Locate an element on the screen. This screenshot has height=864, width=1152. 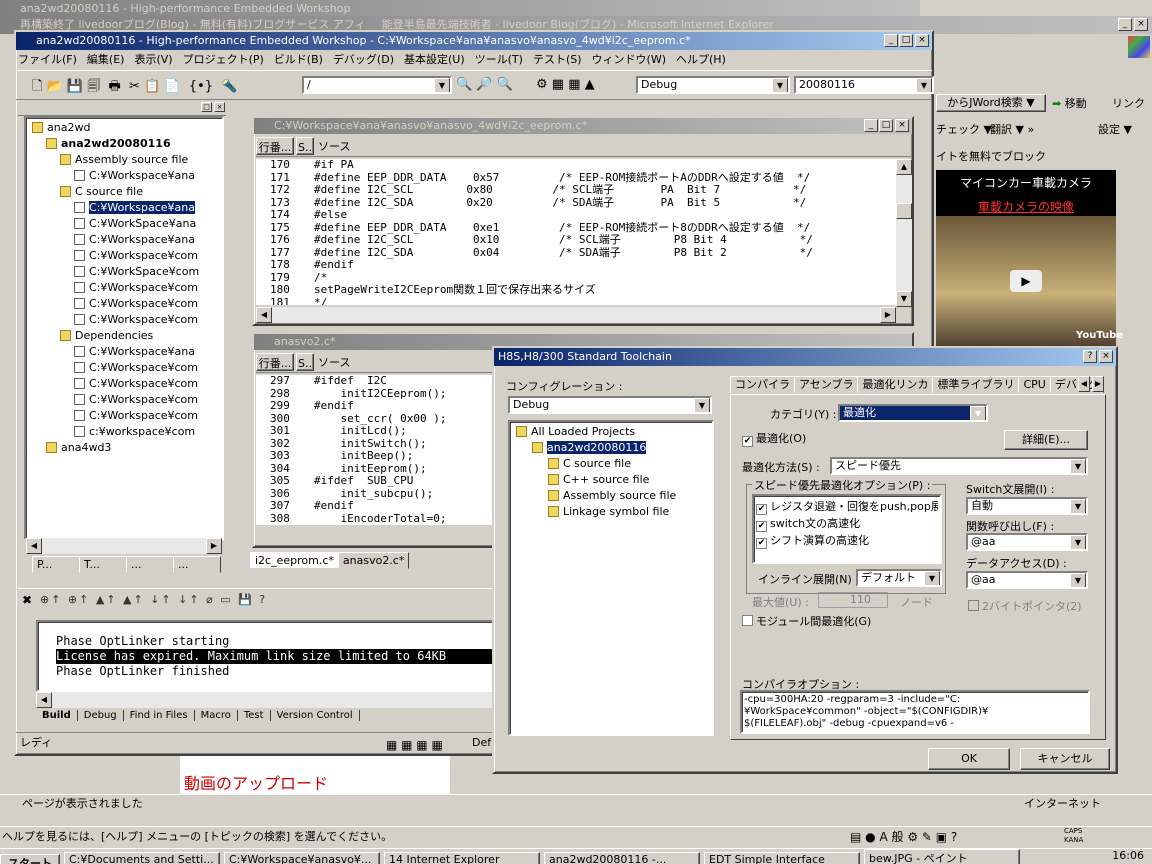
menu-item-5: デバッグ(D) is located at coordinates (363, 59).